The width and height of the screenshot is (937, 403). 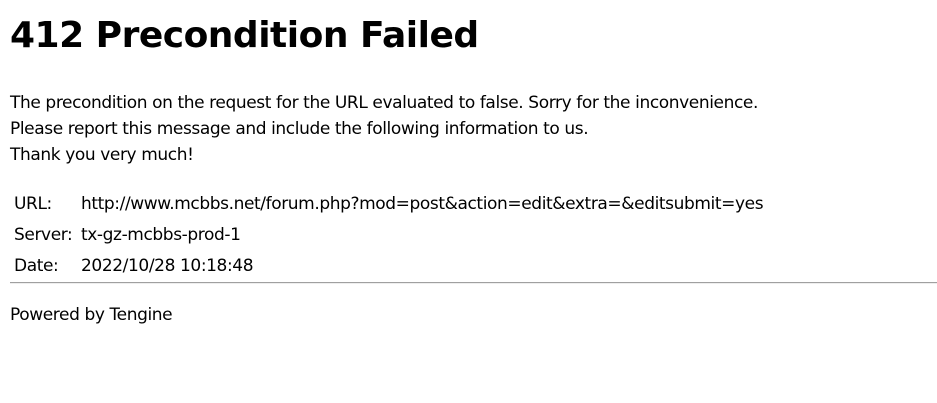 I want to click on divider, so click(x=473, y=283).